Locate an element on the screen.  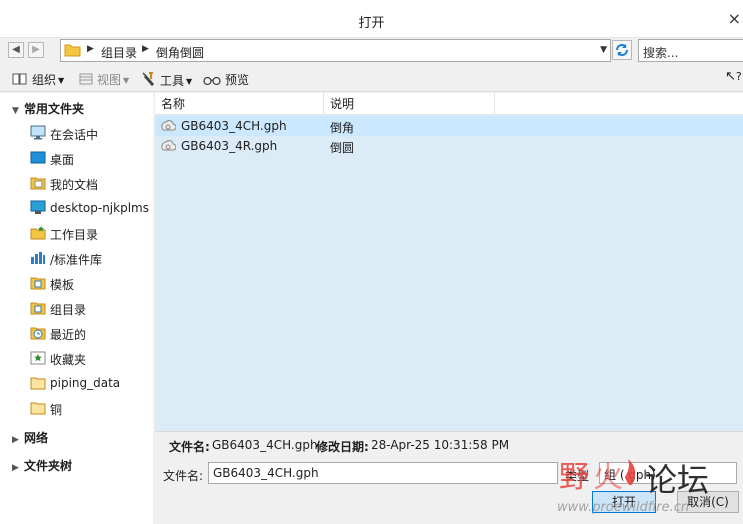
refresh-icon is located at coordinates (622, 50).